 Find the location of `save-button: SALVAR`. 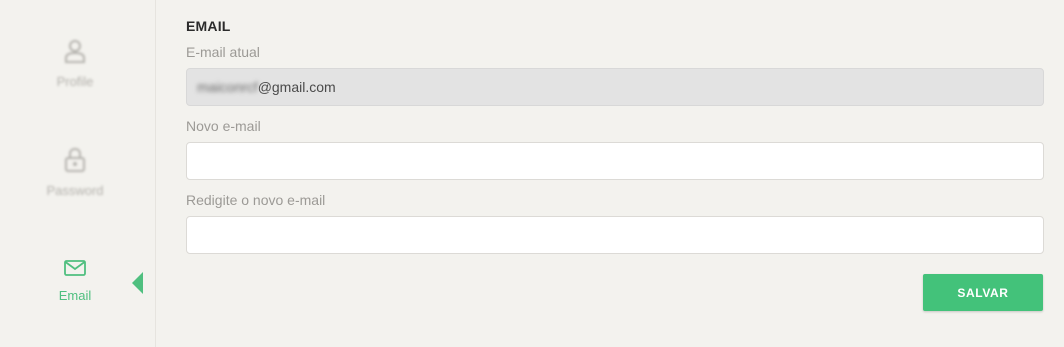

save-button: SALVAR is located at coordinates (983, 292).